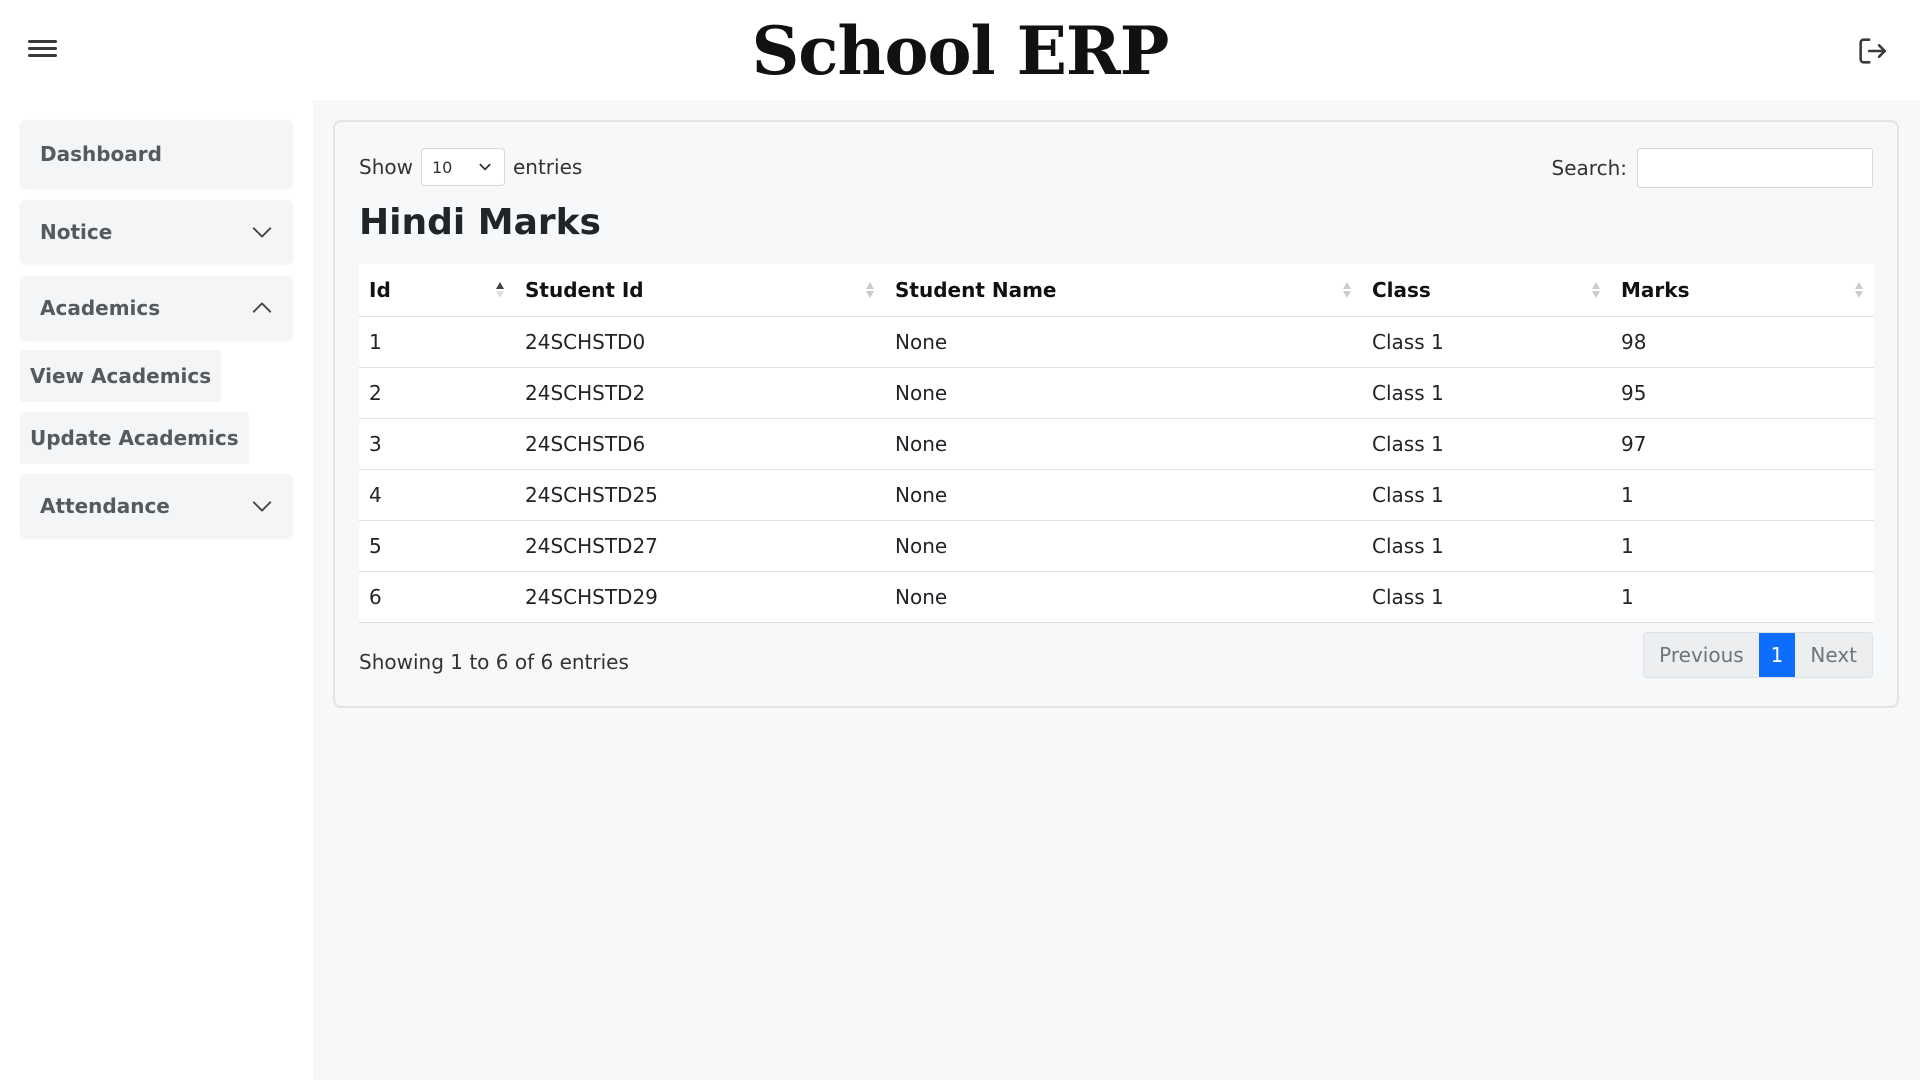 This screenshot has height=1080, width=1920. What do you see at coordinates (437, 495) in the screenshot?
I see `cell-id: 4` at bounding box center [437, 495].